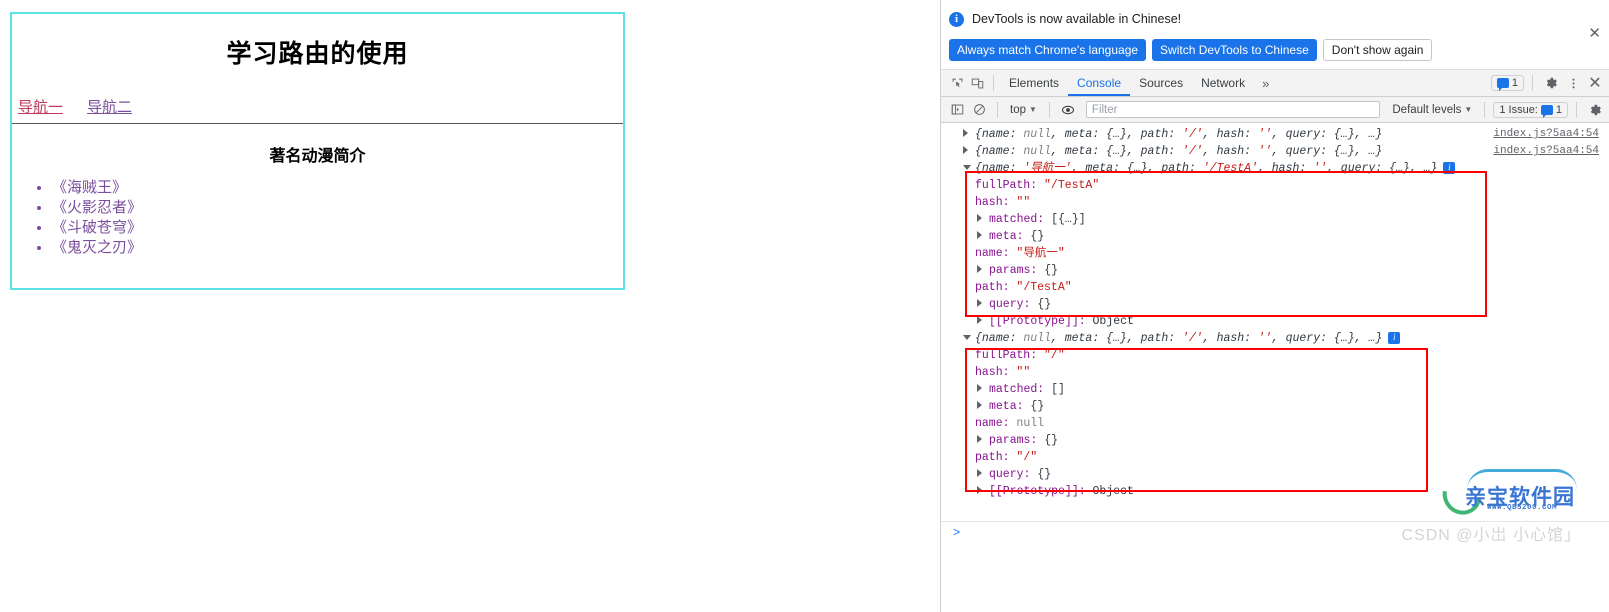  Describe the element at coordinates (996, 202) in the screenshot. I see `property-name: hash:` at that location.